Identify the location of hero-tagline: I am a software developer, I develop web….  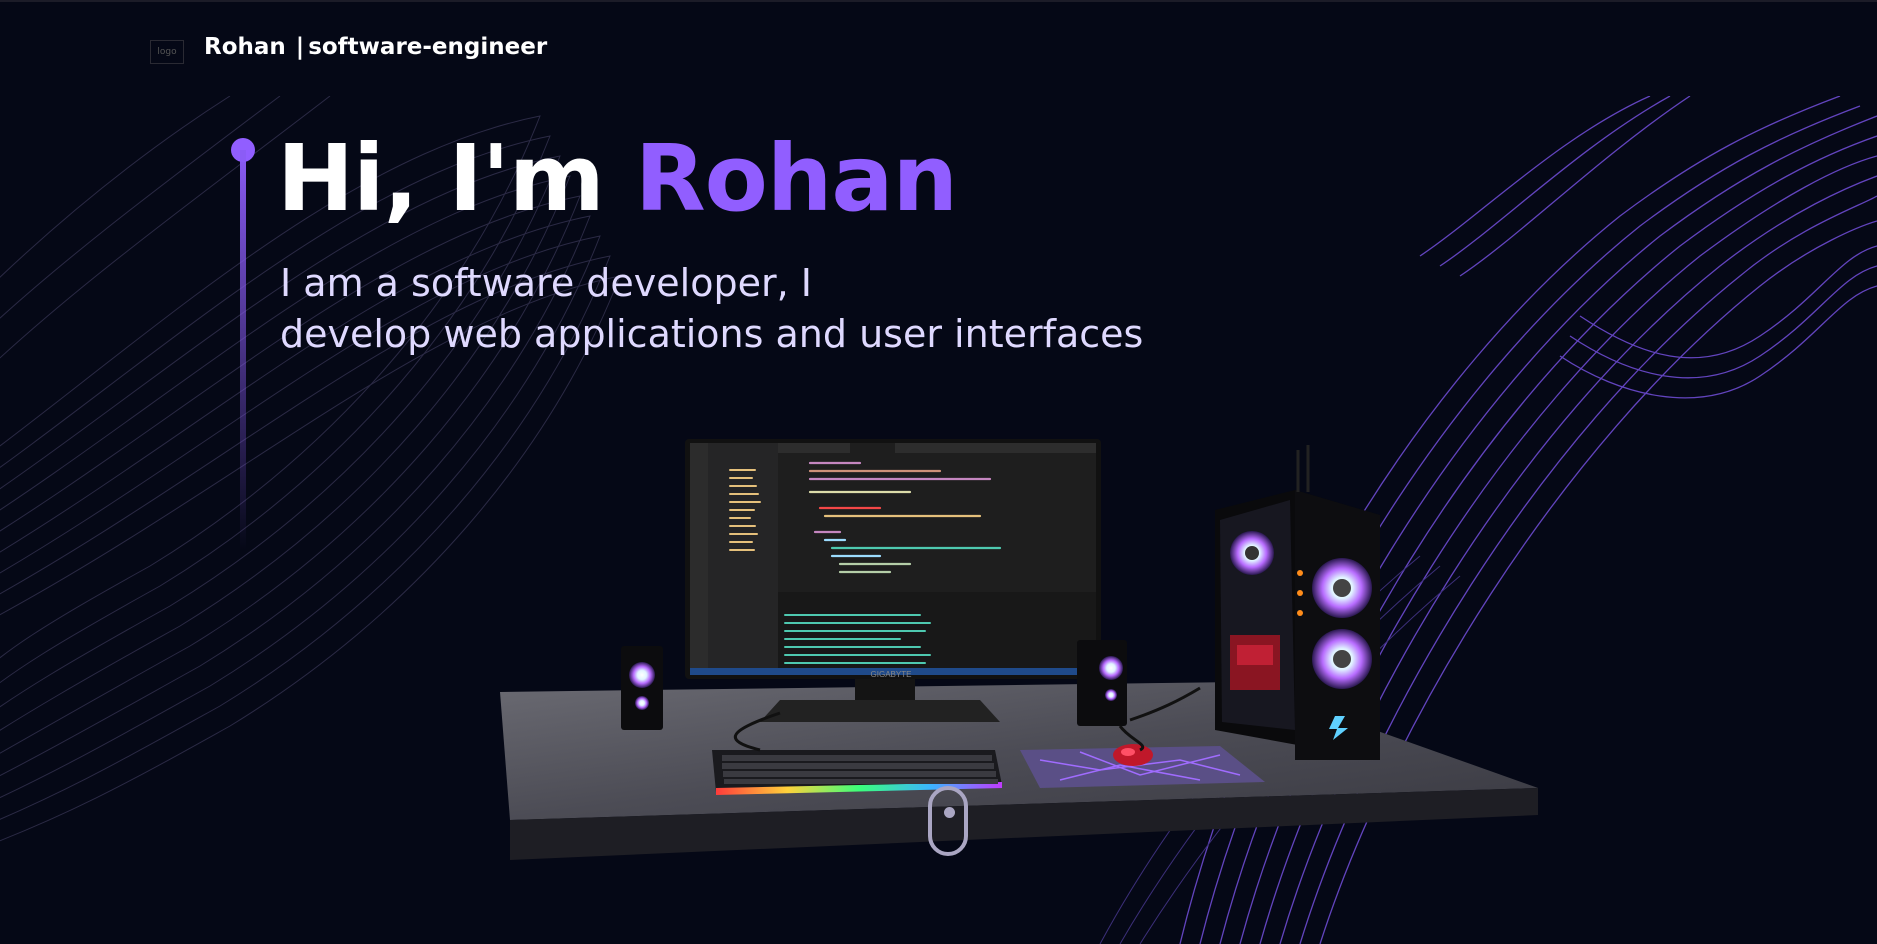
(711, 309).